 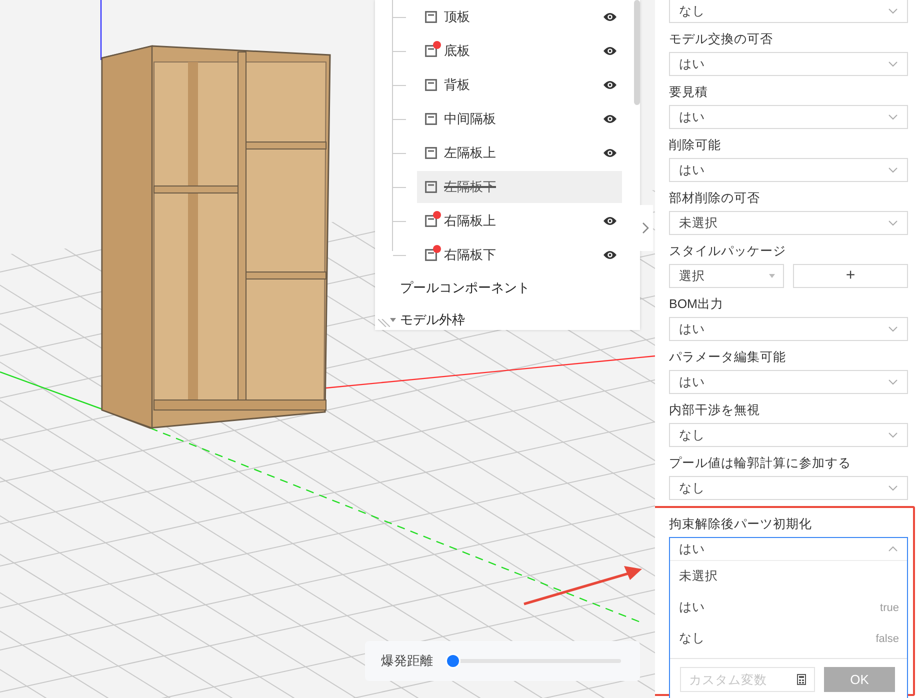 I want to click on tree-item-label: 底板, so click(x=457, y=51).